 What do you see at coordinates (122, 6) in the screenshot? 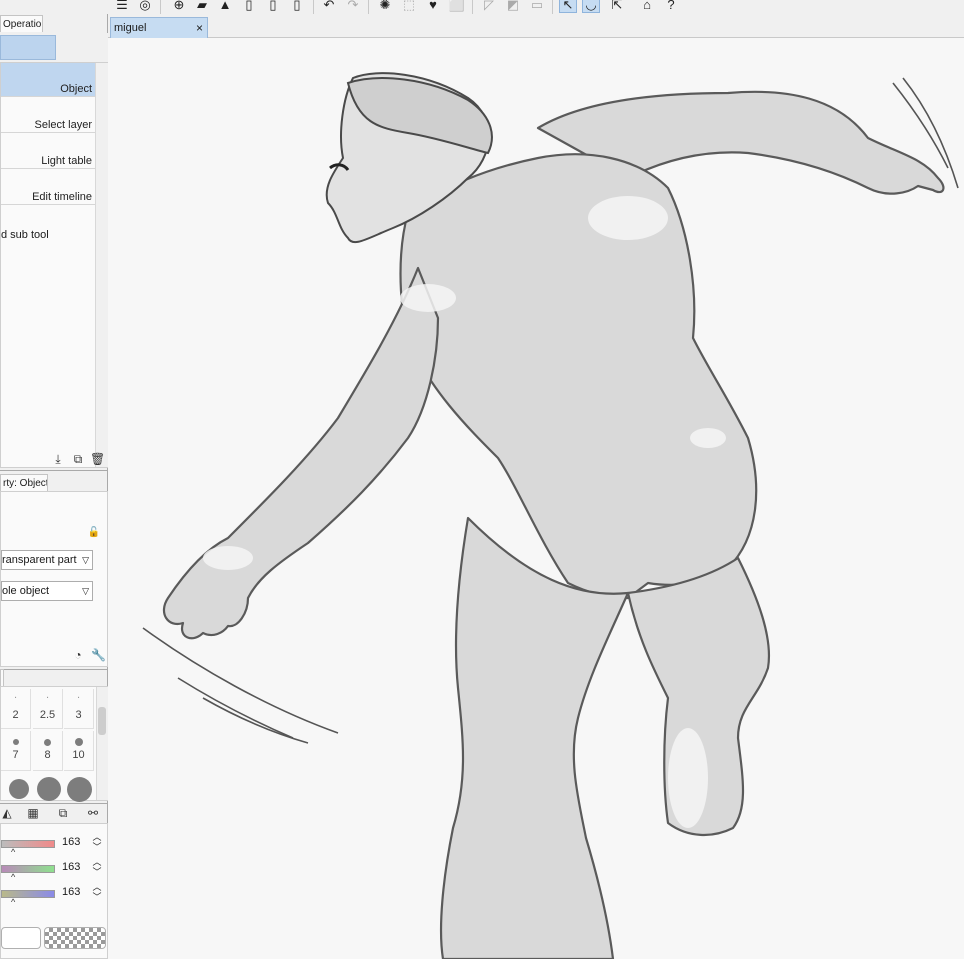
I see `menu-icon: ☰` at bounding box center [122, 6].